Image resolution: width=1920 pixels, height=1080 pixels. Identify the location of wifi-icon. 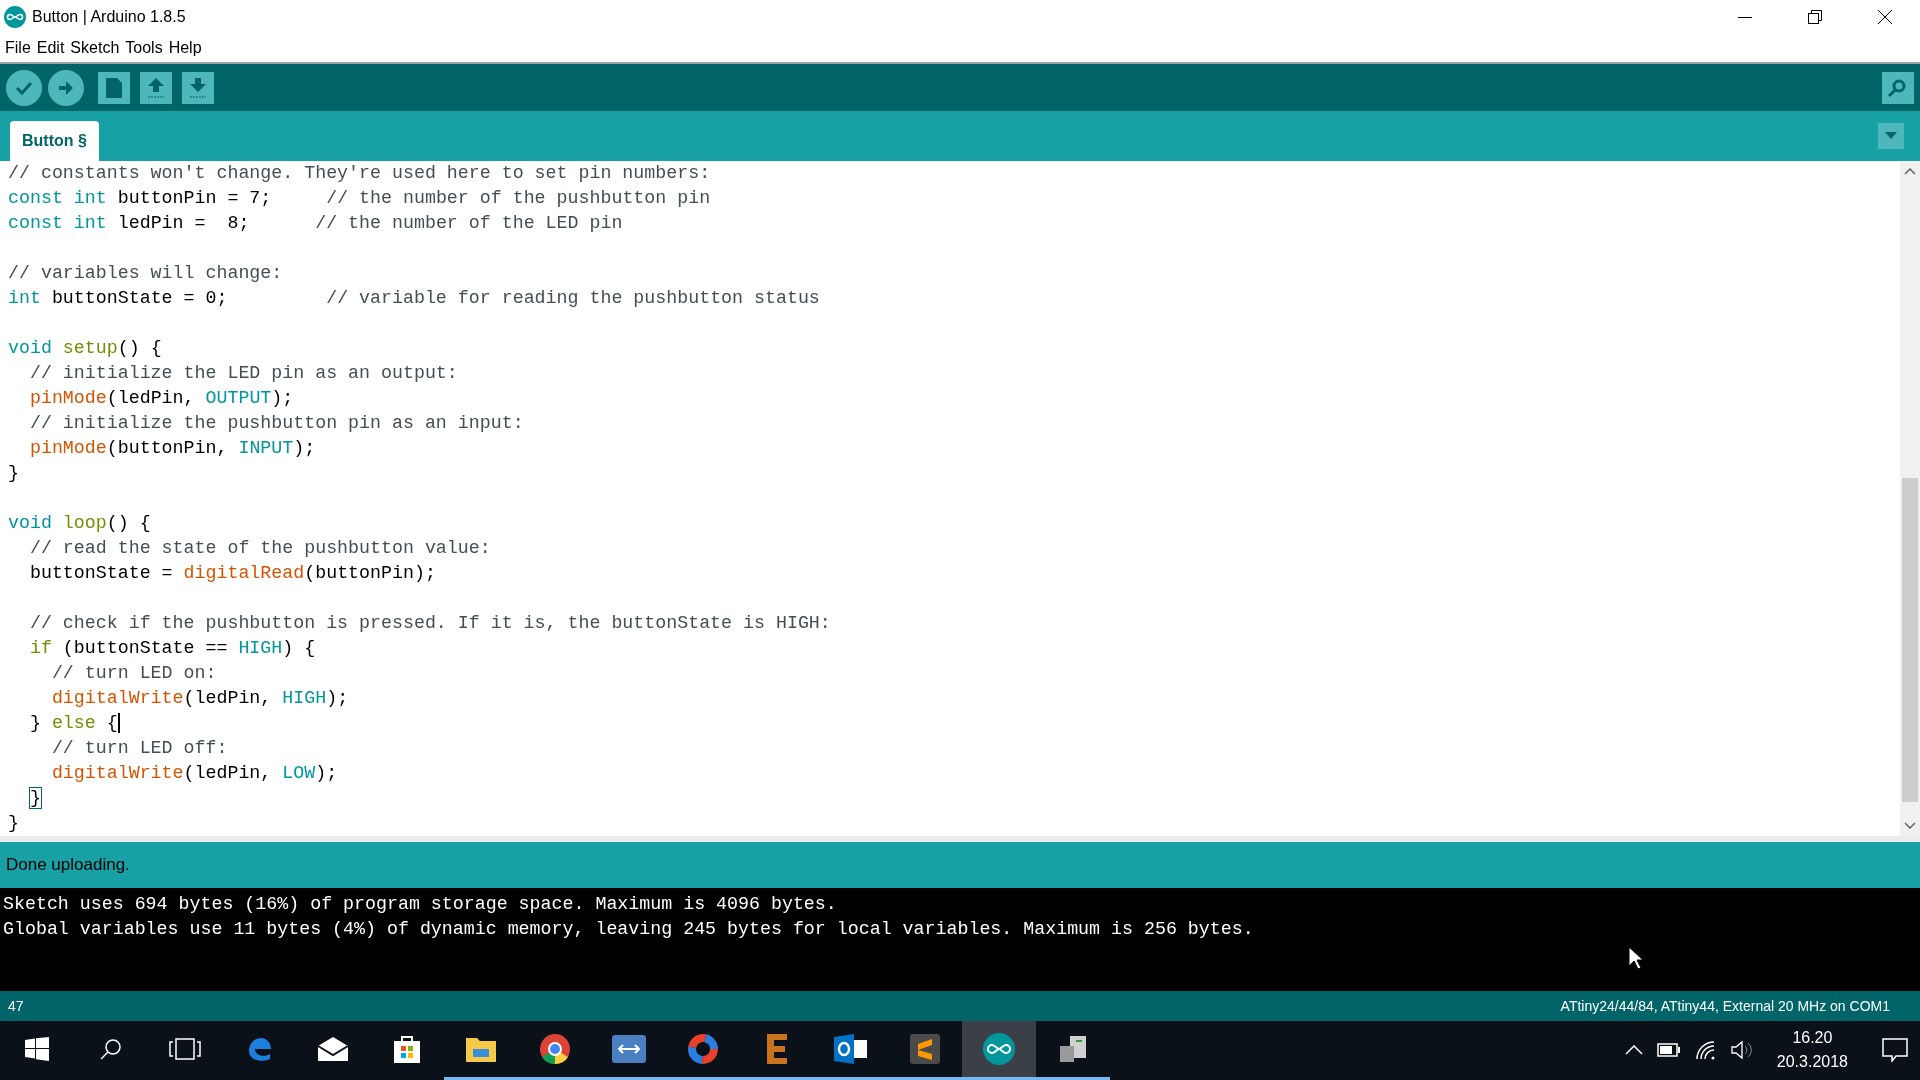
(1705, 1050).